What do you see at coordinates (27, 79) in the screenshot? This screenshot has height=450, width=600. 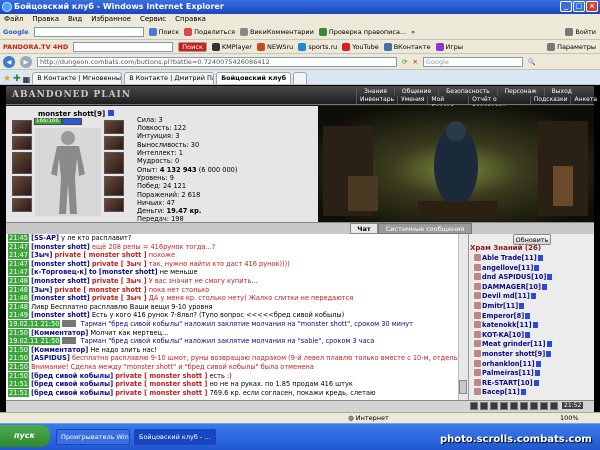 I see `tab-list-icon: ▦` at bounding box center [27, 79].